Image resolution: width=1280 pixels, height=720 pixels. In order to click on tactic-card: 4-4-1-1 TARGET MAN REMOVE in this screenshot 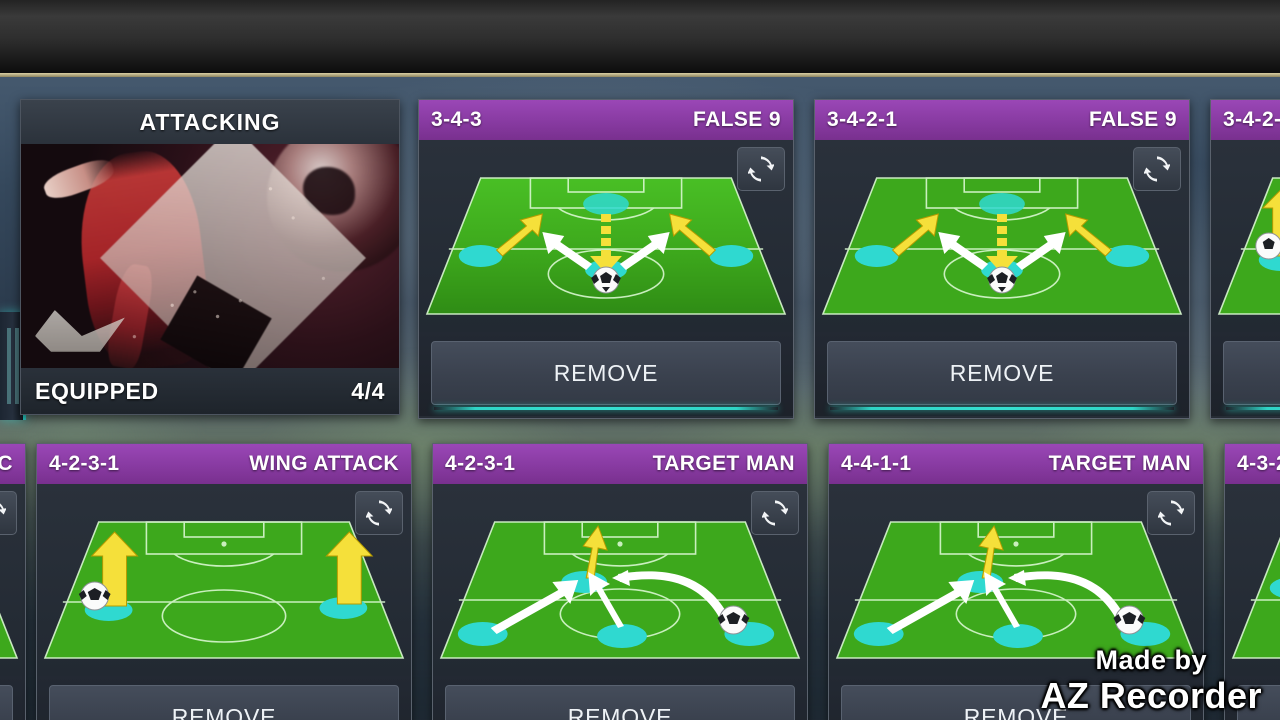, I will do `click(1016, 581)`.